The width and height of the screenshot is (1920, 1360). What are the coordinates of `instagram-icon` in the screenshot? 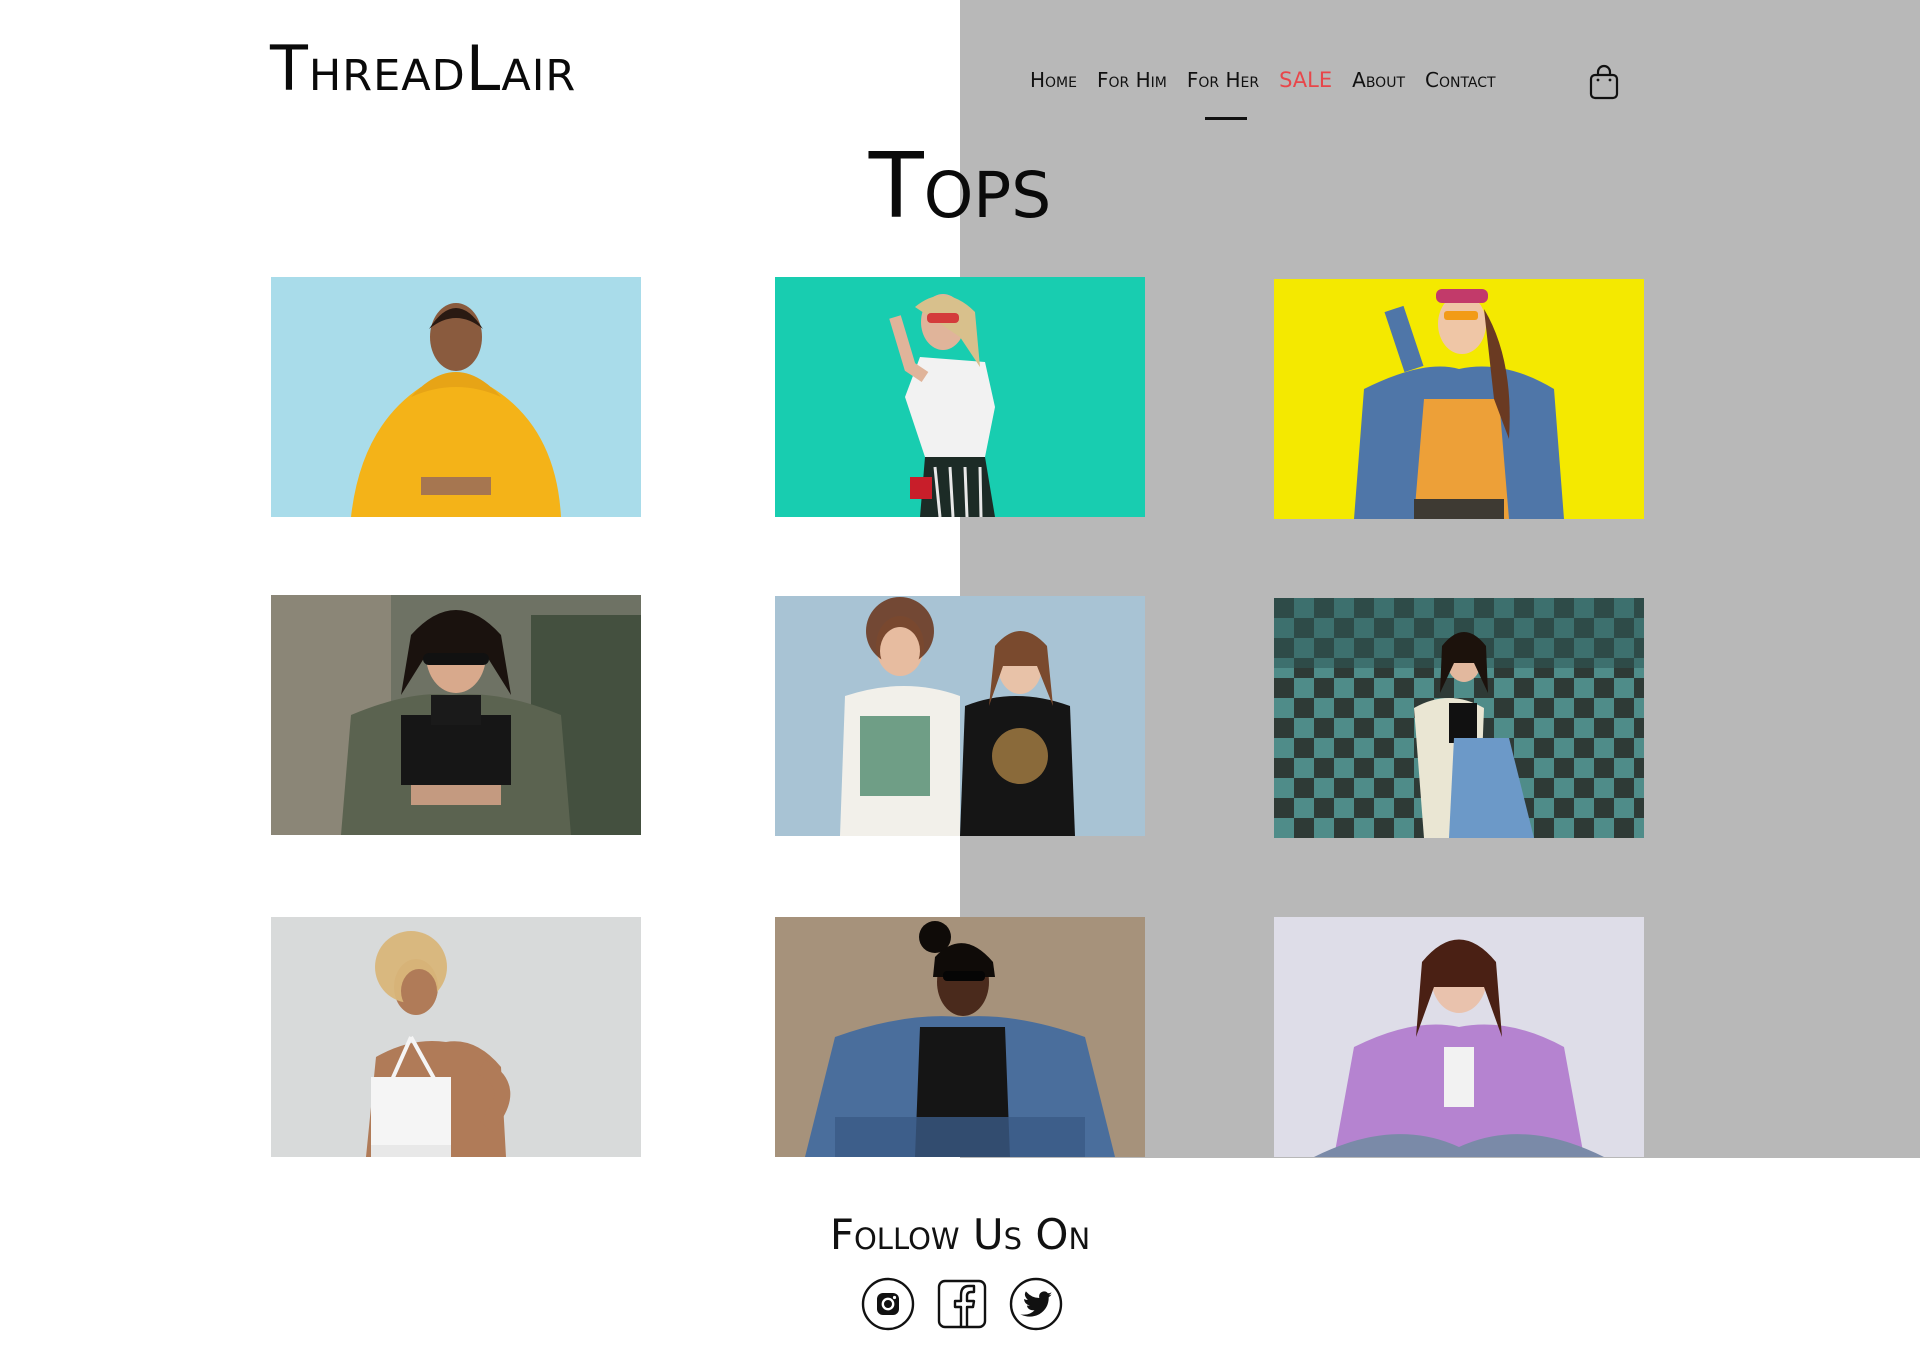 It's located at (888, 1304).